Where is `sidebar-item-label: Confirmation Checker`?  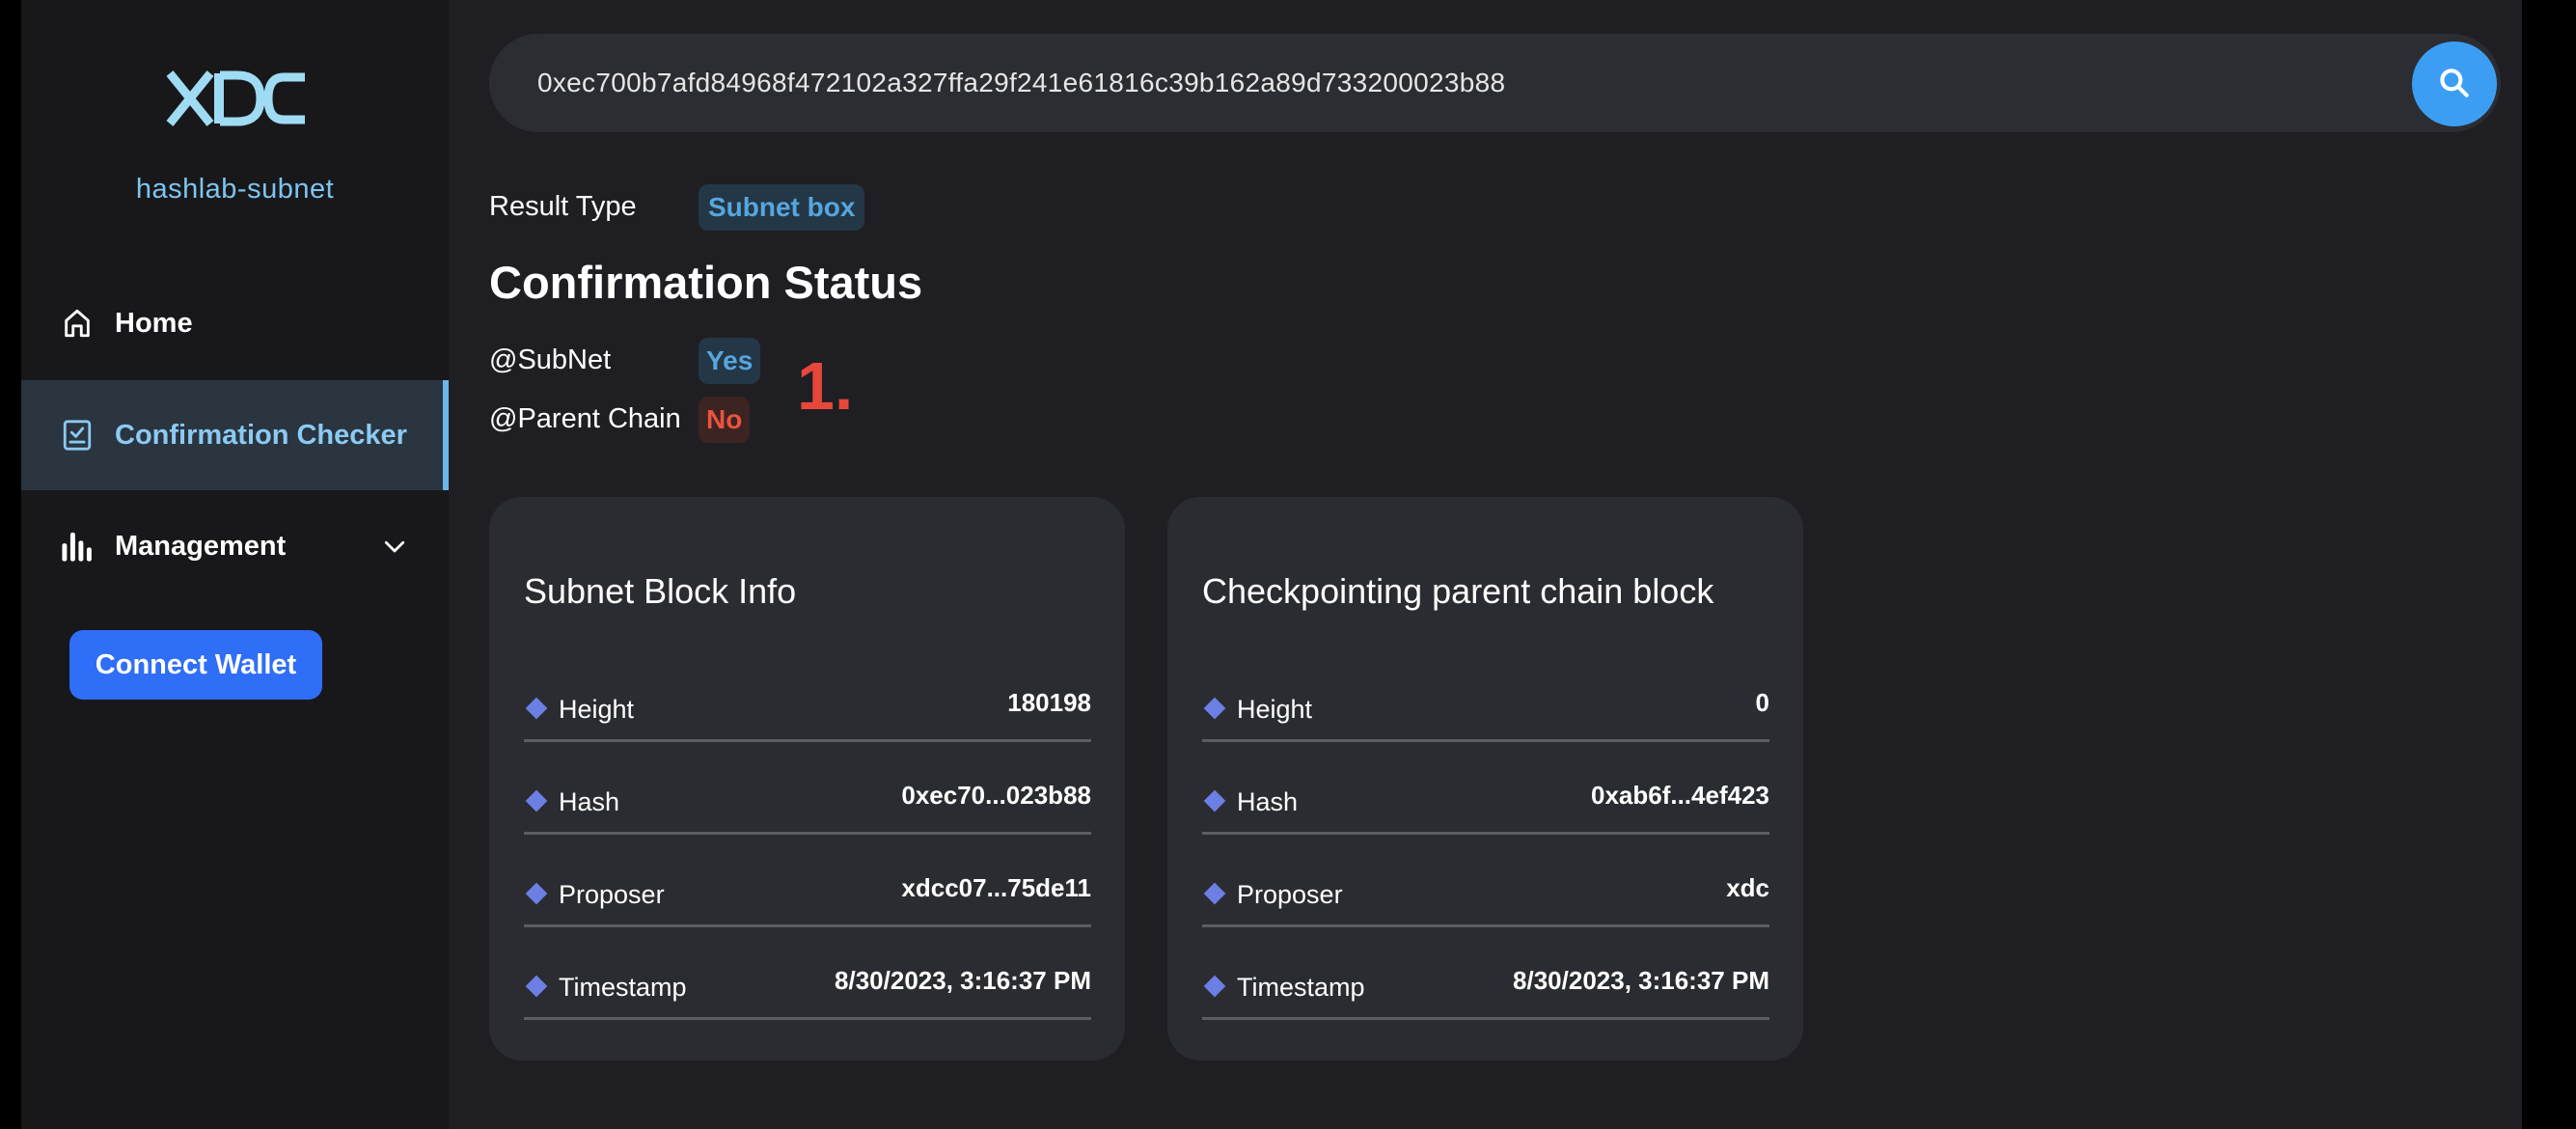
sidebar-item-label: Confirmation Checker is located at coordinates (261, 435).